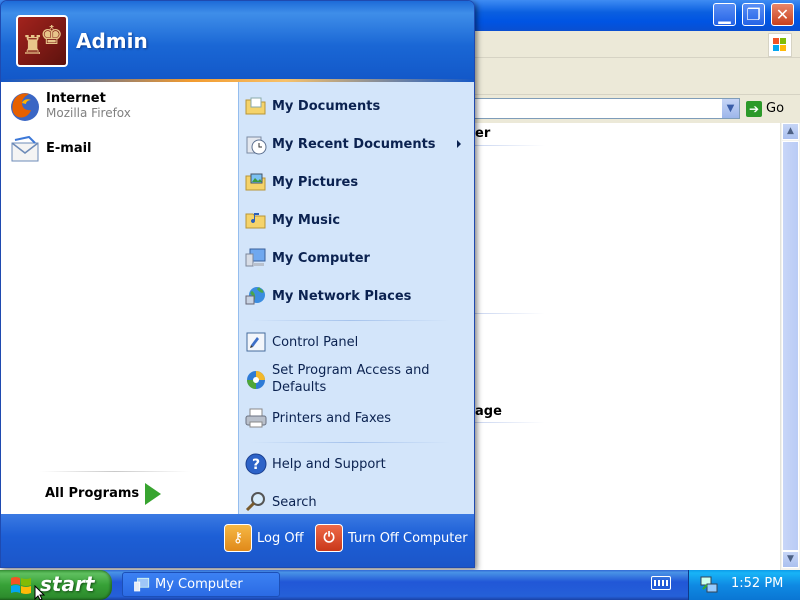 The height and width of the screenshot is (600, 800). I want to click on printer-icon, so click(256, 418).